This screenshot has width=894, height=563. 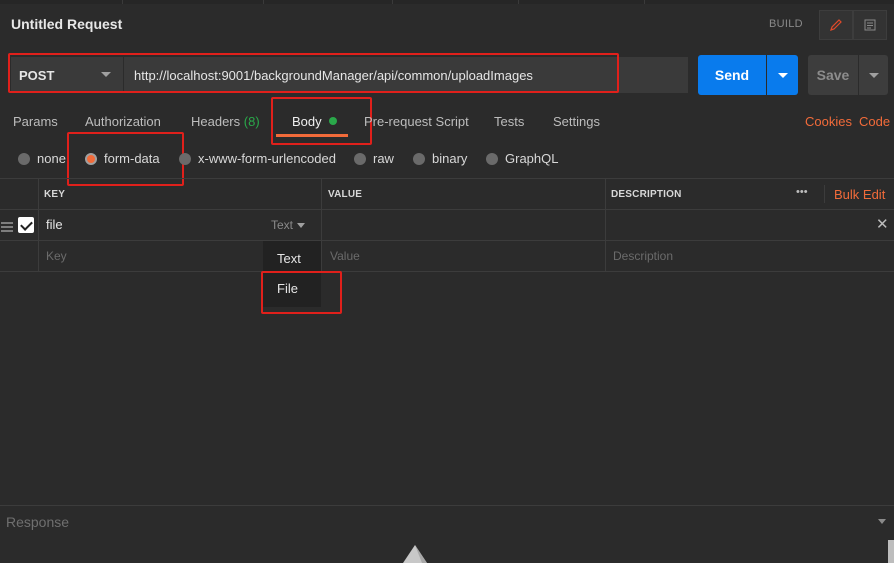 What do you see at coordinates (828, 121) in the screenshot?
I see `cookies-link: Cookies` at bounding box center [828, 121].